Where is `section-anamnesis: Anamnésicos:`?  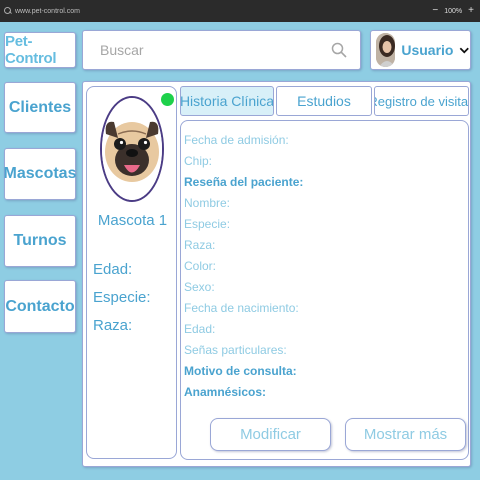
section-anamnesis: Anamnésicos: is located at coordinates (225, 392).